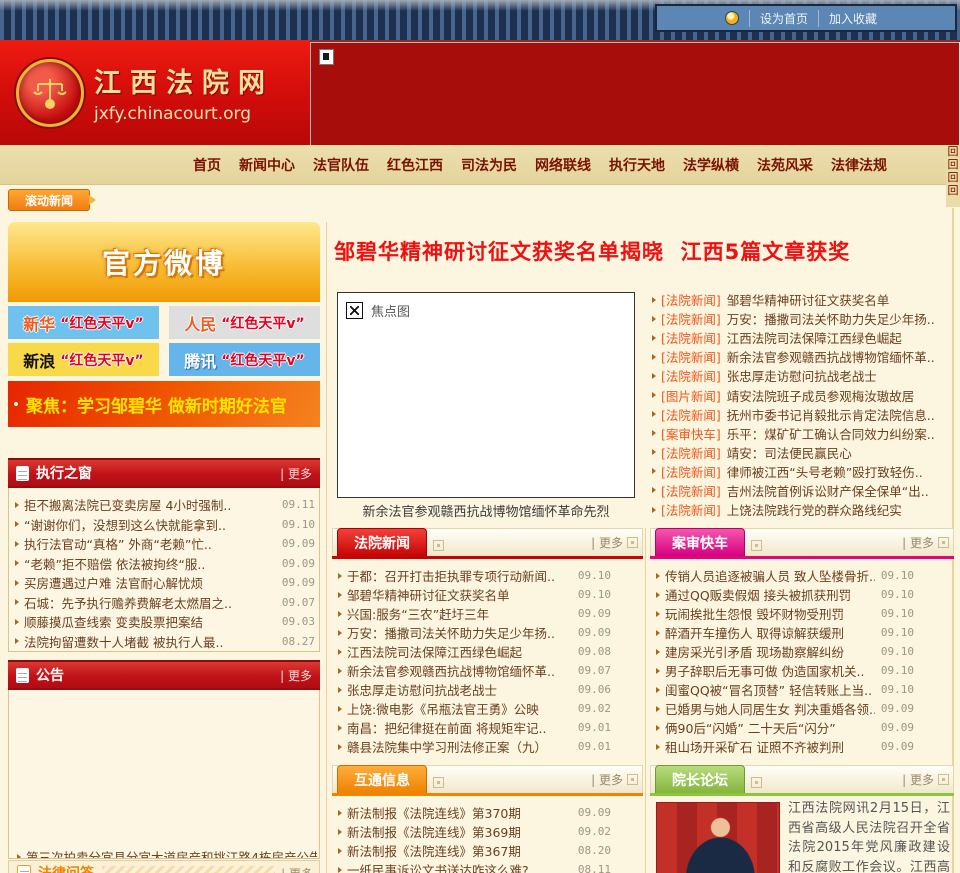  Describe the element at coordinates (563, 166) in the screenshot. I see `nav-item: 网络联线` at that location.